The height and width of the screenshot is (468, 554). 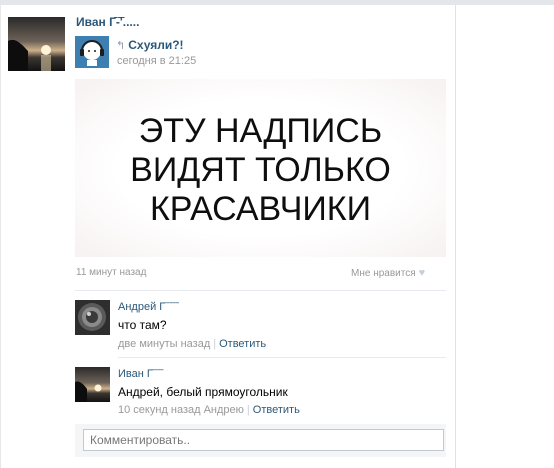 What do you see at coordinates (422, 273) in the screenshot?
I see `heart-icon: ♥` at bounding box center [422, 273].